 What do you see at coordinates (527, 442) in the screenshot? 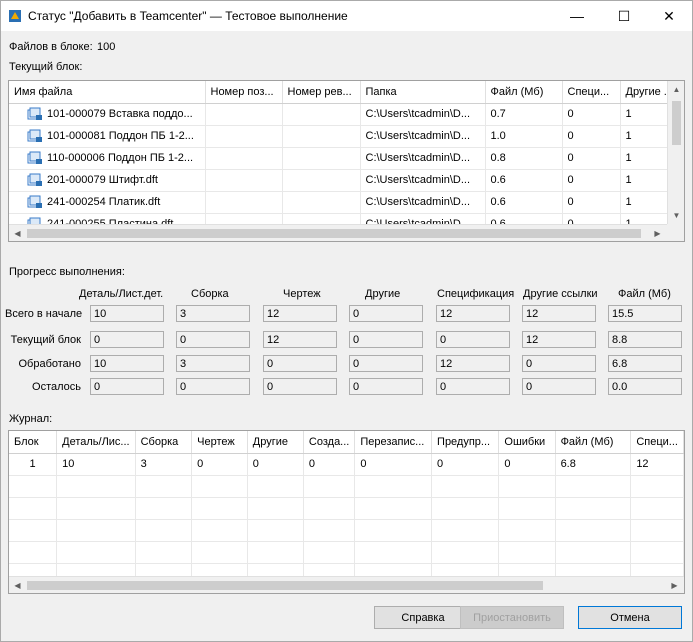
I see `col-header-errors: Ошибки` at bounding box center [527, 442].